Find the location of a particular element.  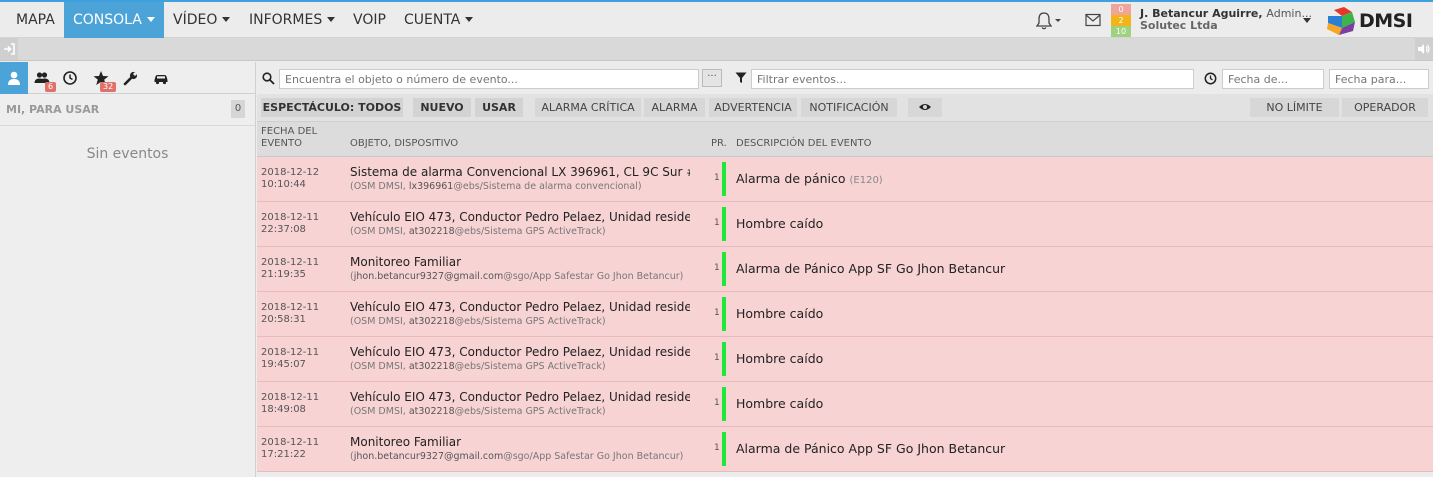

column-header-priority: PR. is located at coordinates (719, 144).